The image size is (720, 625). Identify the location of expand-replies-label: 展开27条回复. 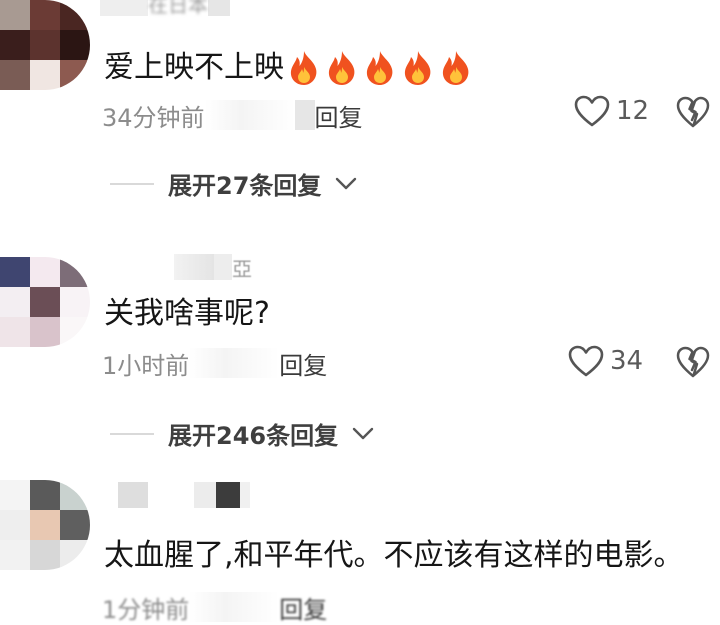
(245, 186).